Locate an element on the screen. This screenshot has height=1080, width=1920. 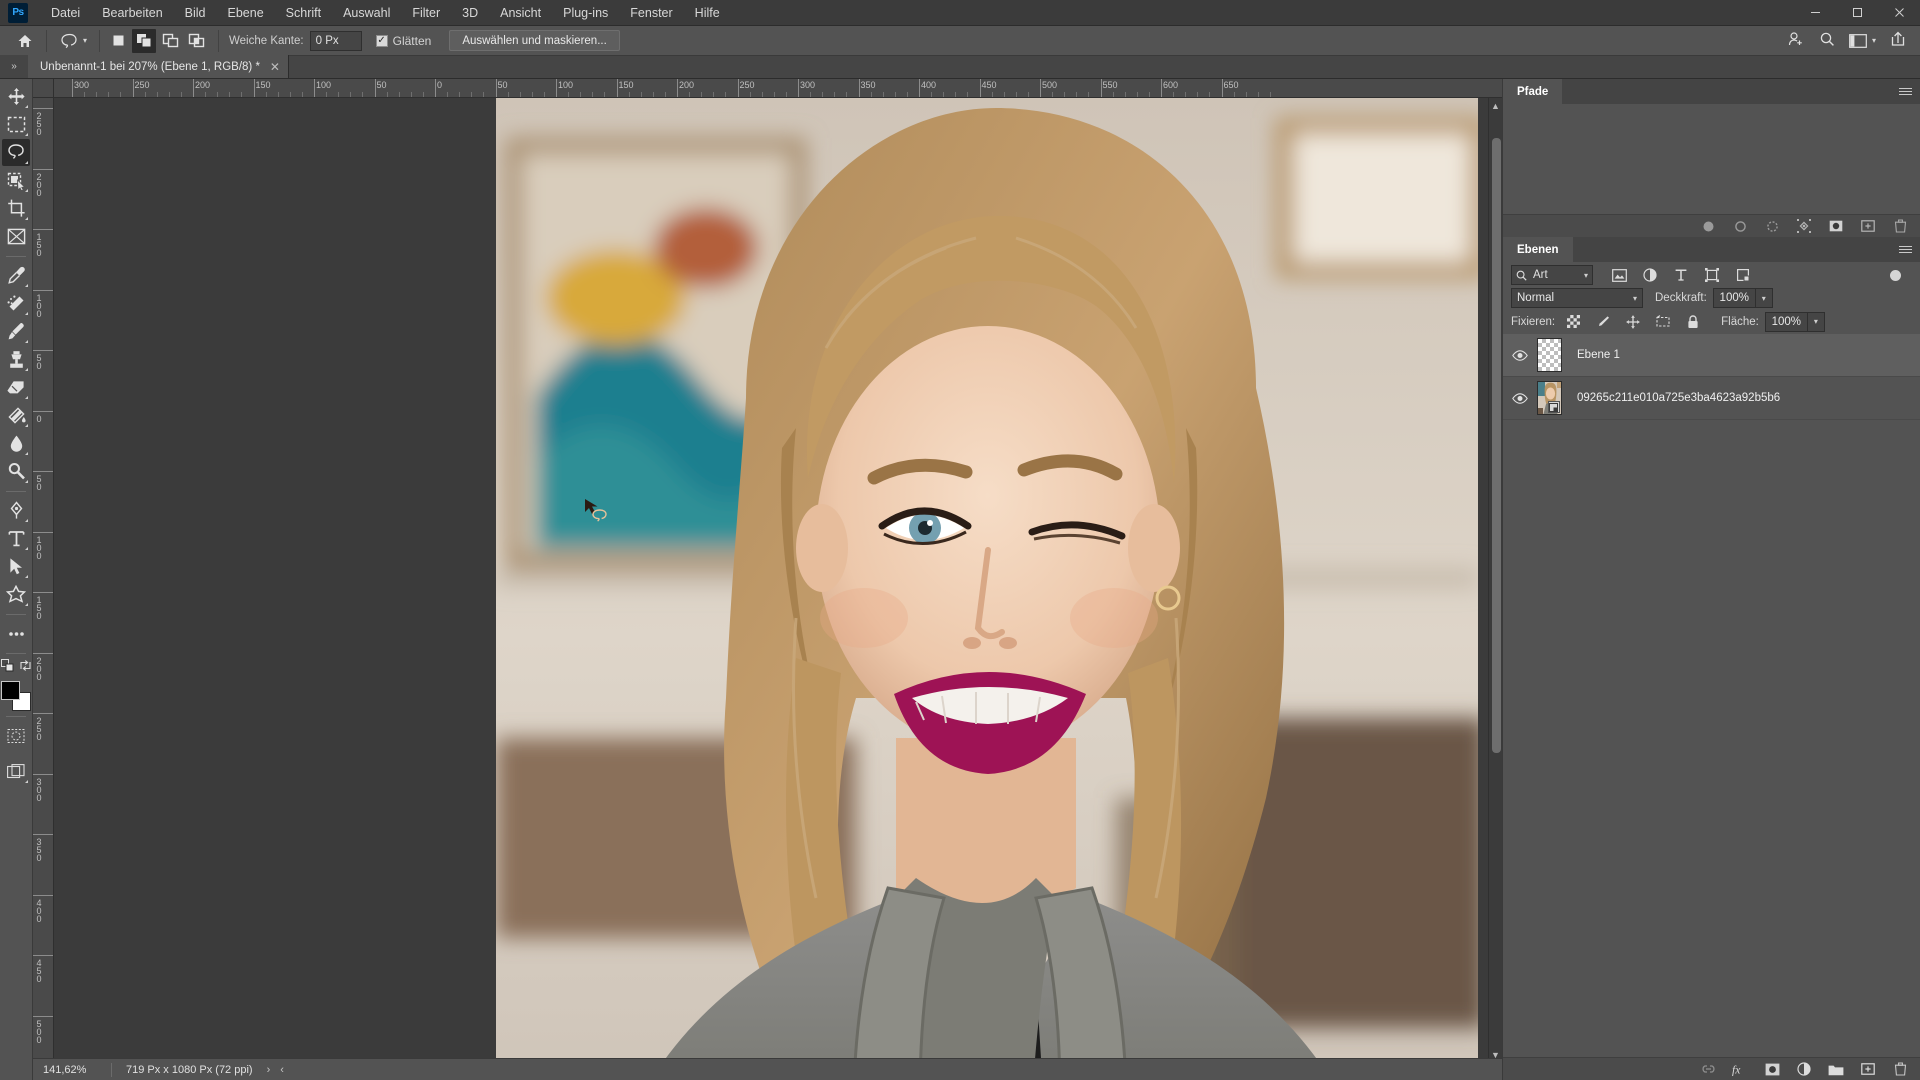
fill-value: 100% is located at coordinates (1786, 321).